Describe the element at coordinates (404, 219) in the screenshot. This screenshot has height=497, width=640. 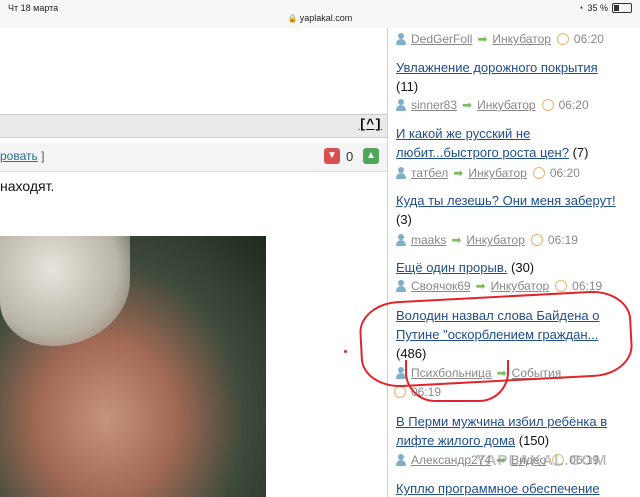
I see `item-count: (3)` at that location.